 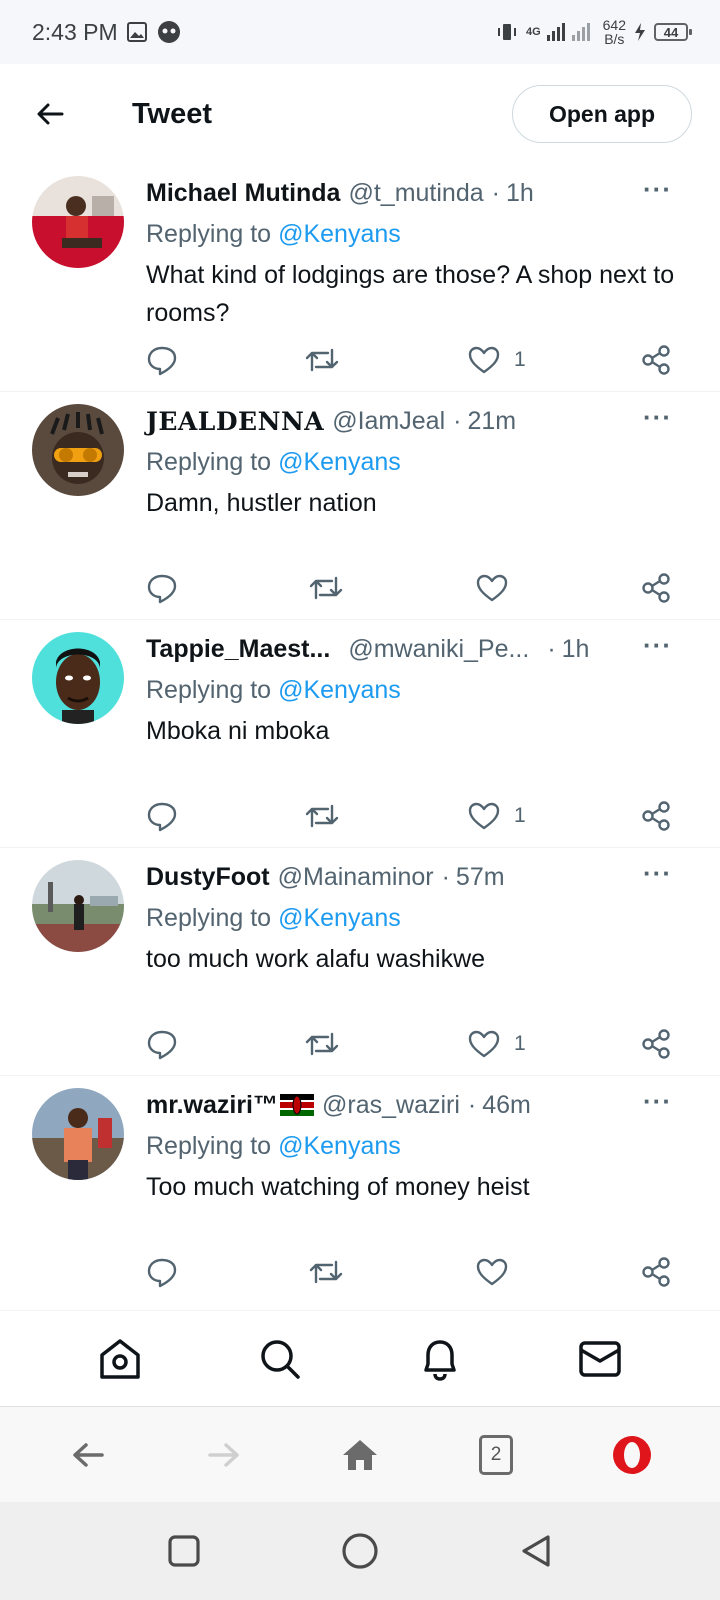 I want to click on author-handle: @IamJeal, so click(x=388, y=421).